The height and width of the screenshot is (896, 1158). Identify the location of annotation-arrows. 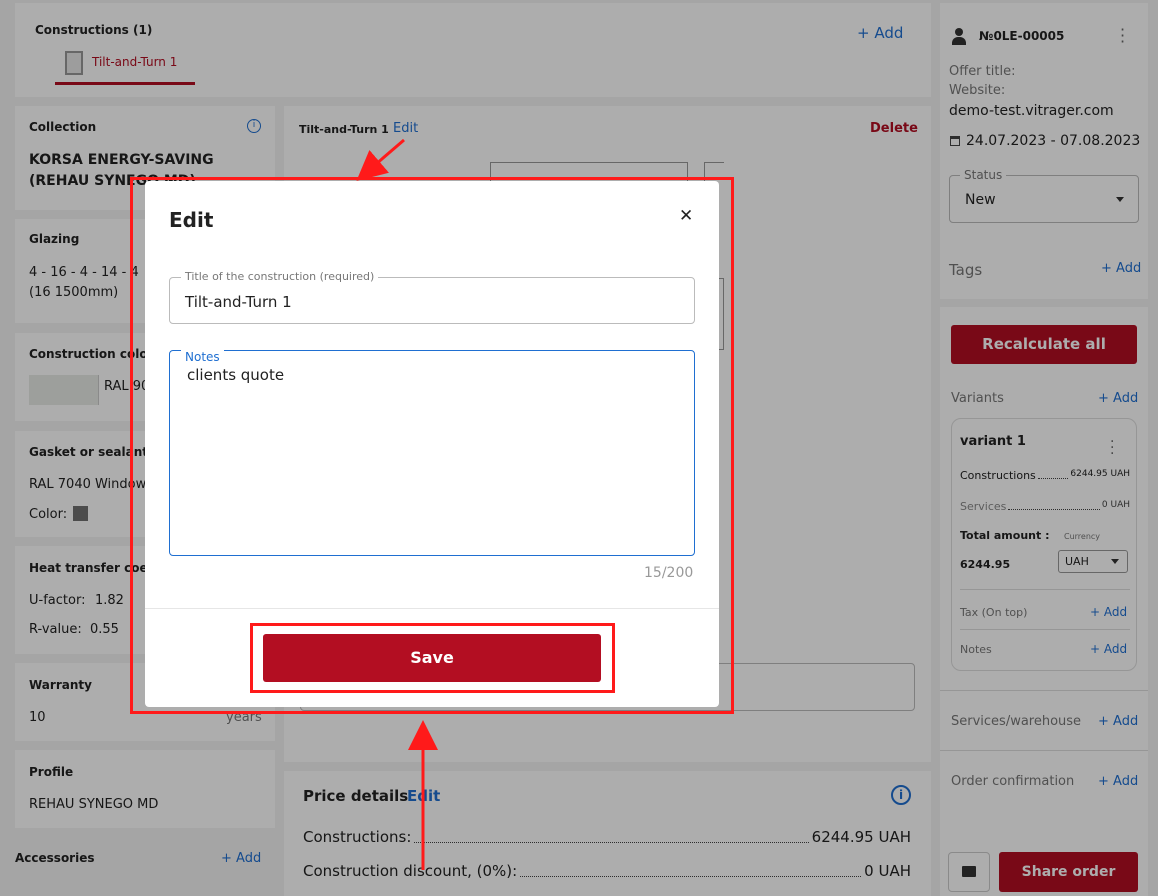
(397, 504).